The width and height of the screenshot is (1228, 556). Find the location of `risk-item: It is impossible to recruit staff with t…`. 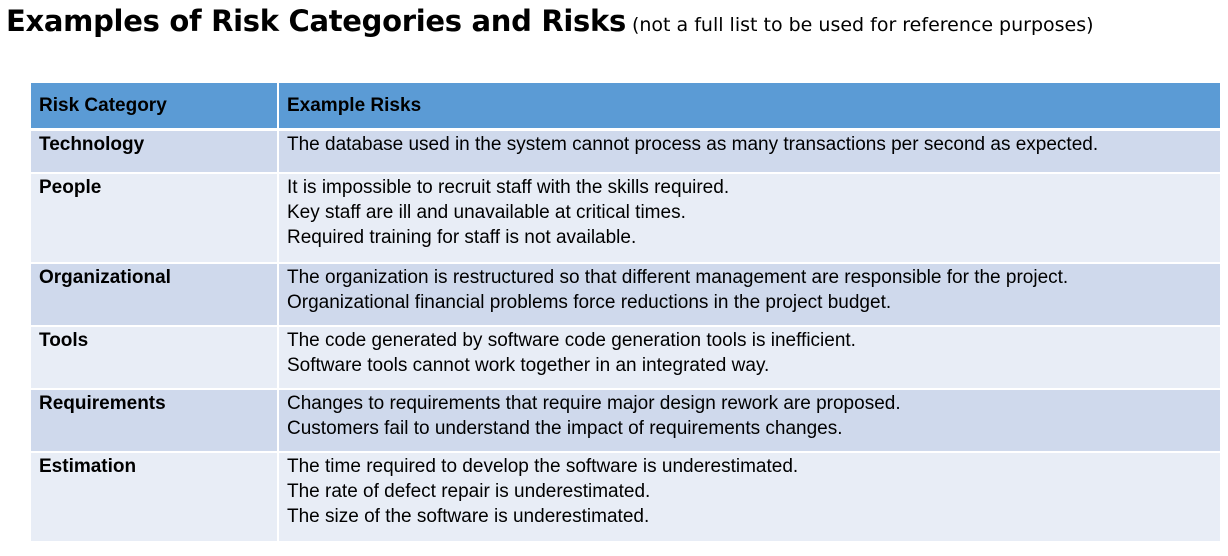

risk-item: It is impossible to recruit staff with t… is located at coordinates (508, 187).